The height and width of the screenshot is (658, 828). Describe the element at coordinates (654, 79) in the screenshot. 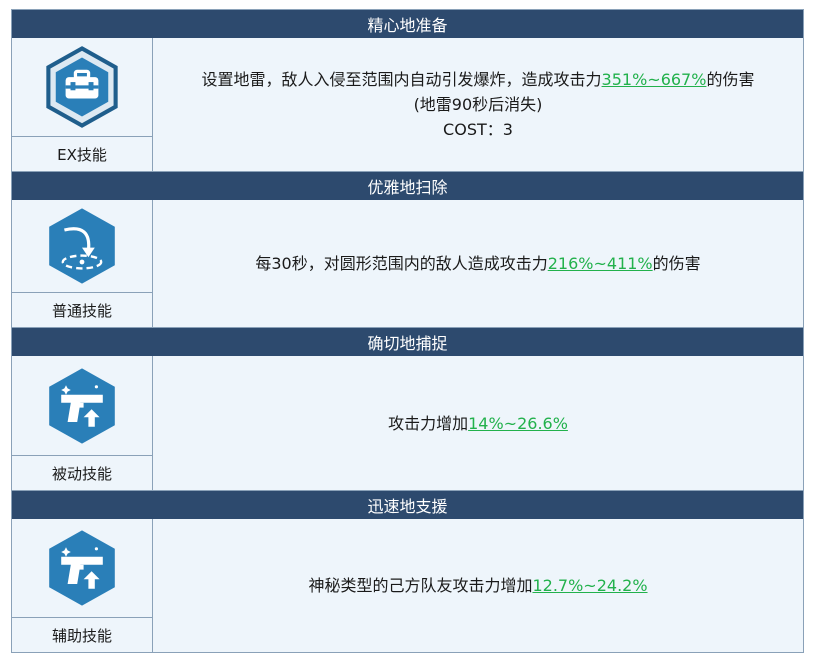

I see `skill-value-range: 351%~667%` at that location.